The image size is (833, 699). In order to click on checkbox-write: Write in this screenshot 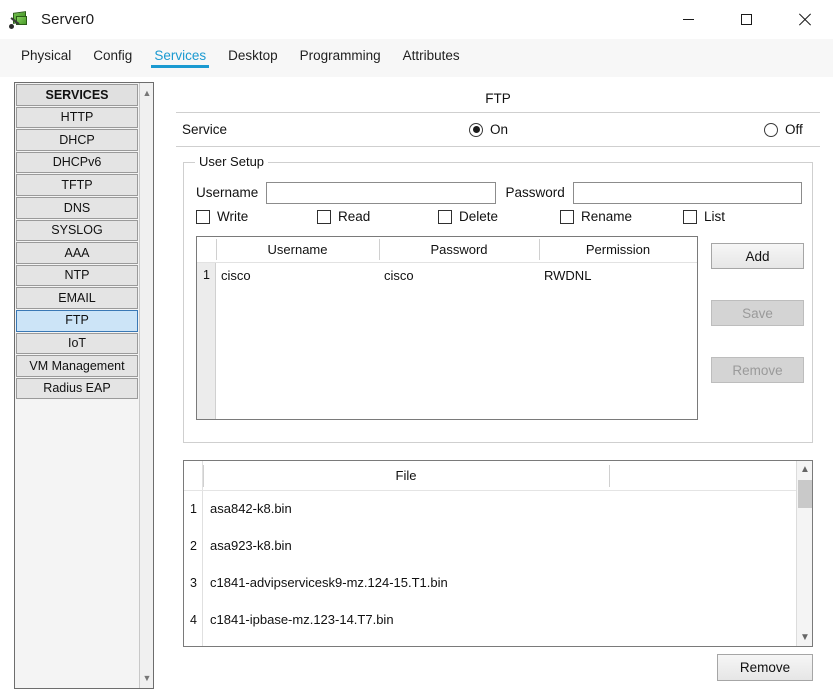, I will do `click(222, 216)`.